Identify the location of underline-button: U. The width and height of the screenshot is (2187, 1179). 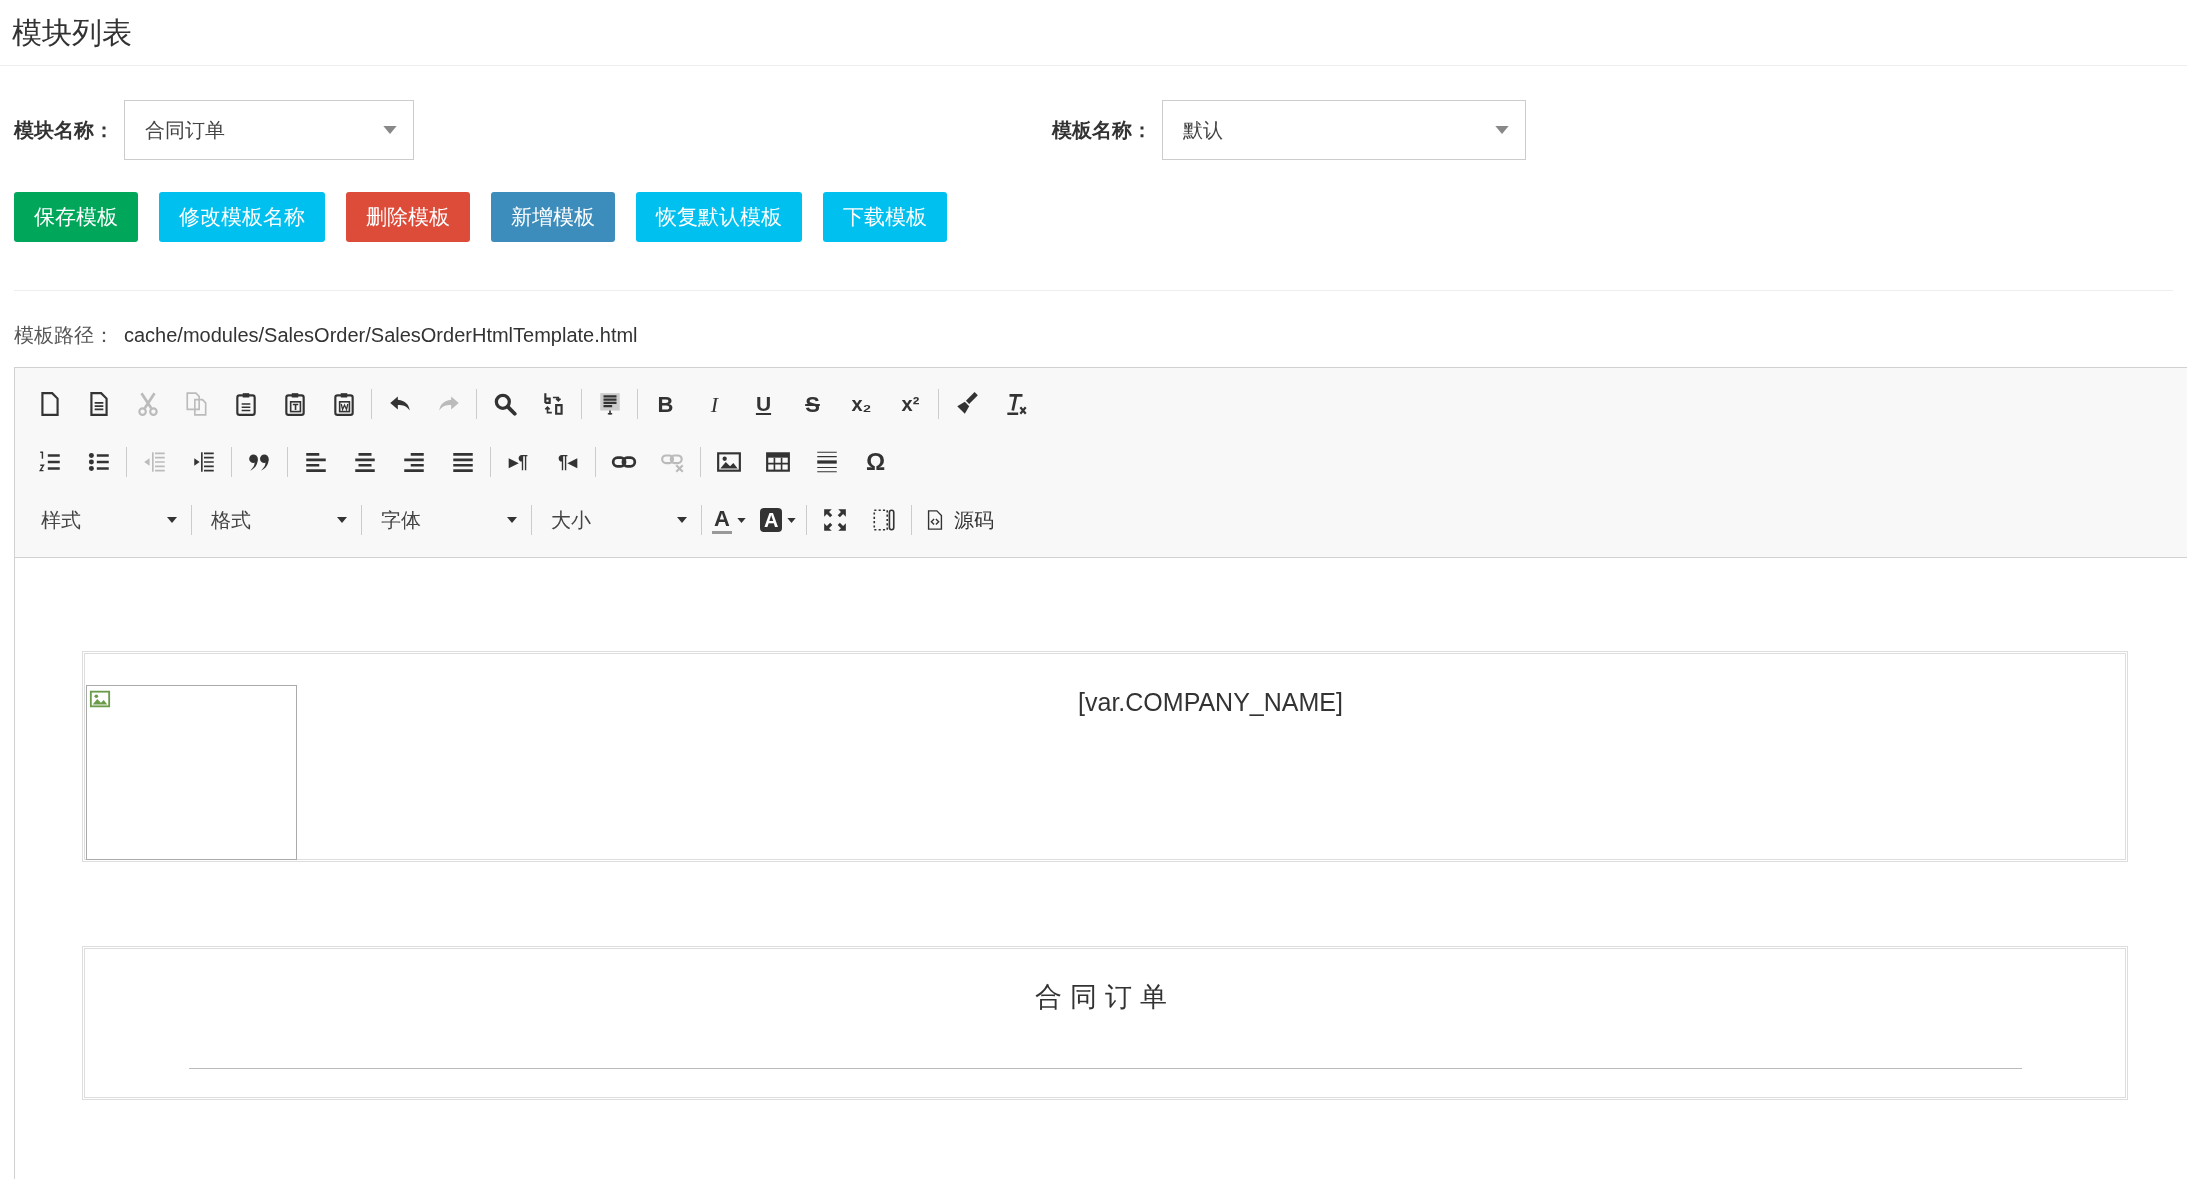
(763, 404).